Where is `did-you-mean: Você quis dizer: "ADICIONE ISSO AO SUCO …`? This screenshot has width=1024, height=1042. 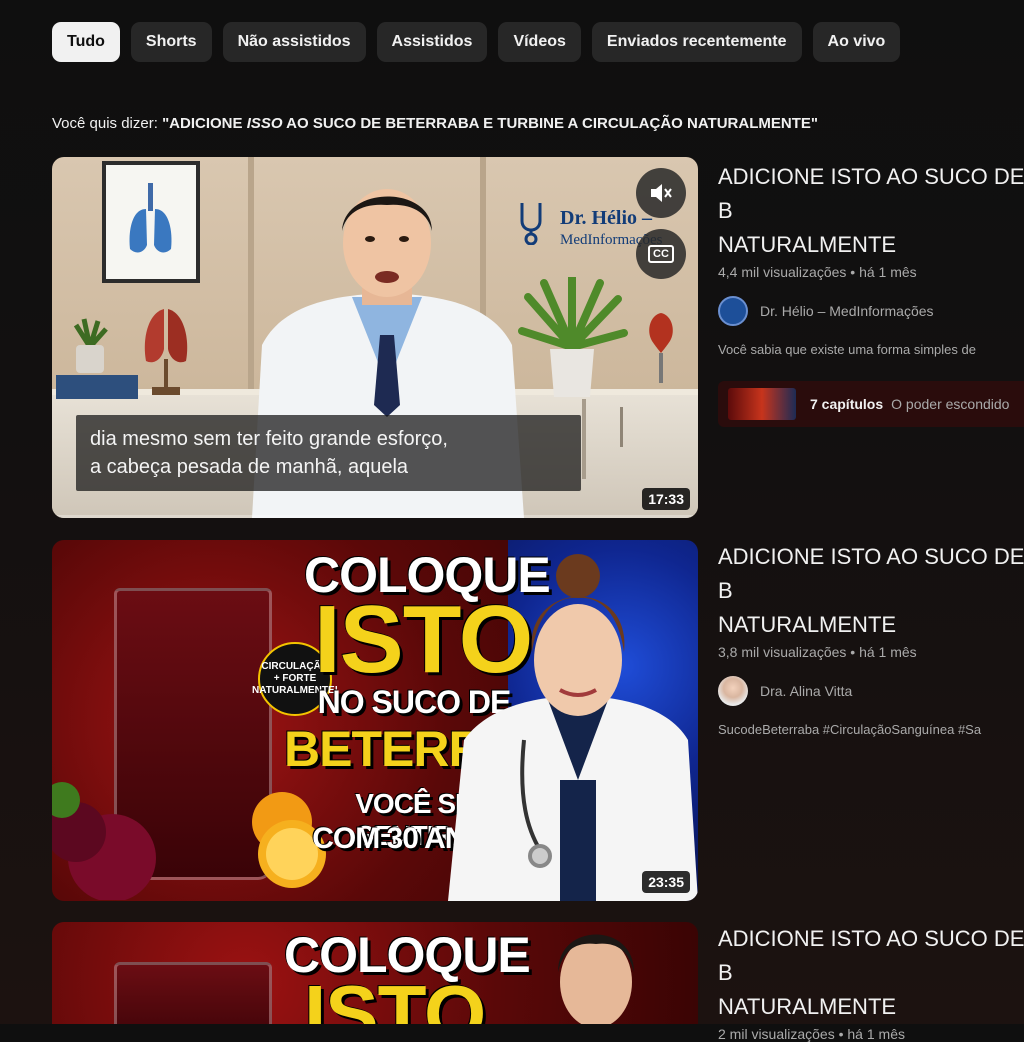 did-you-mean: Você quis dizer: "ADICIONE ISSO AO SUCO … is located at coordinates (435, 123).